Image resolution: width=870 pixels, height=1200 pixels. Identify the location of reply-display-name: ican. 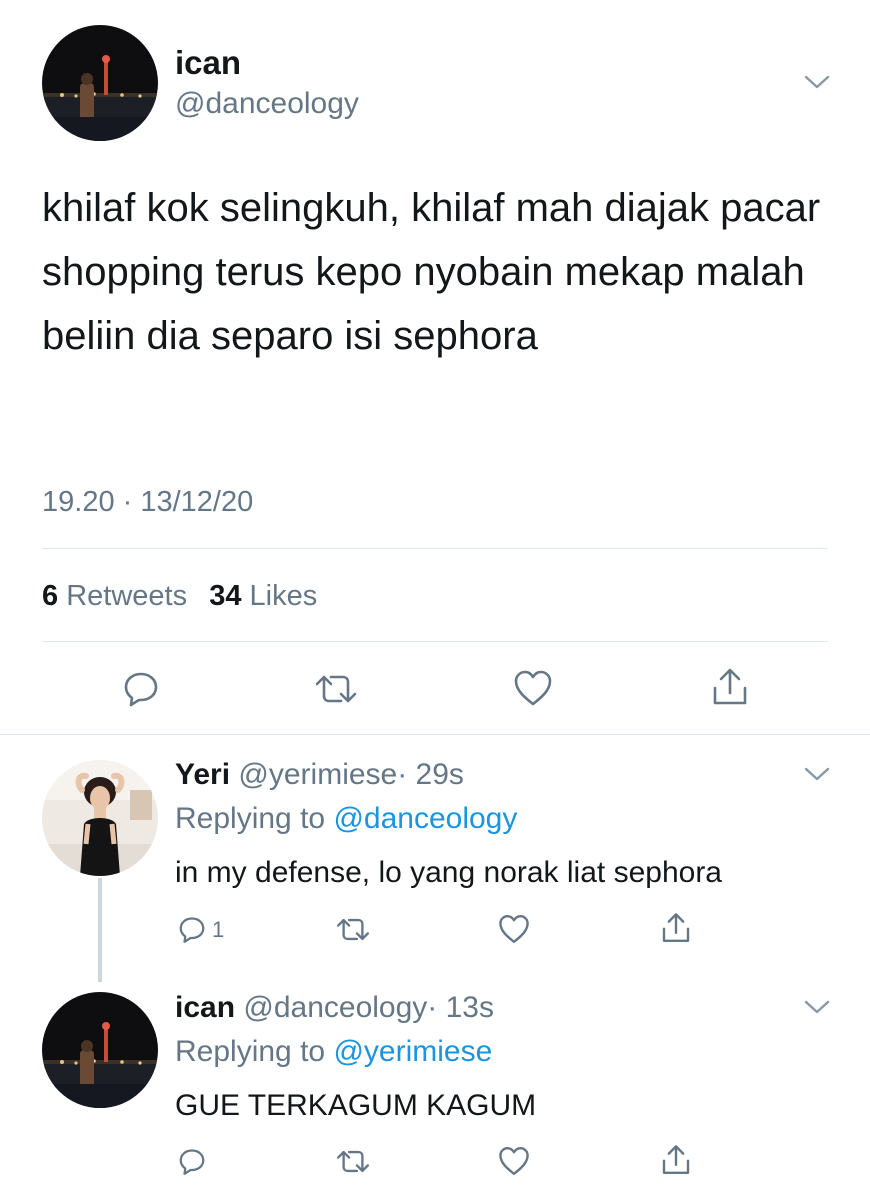
(205, 1007).